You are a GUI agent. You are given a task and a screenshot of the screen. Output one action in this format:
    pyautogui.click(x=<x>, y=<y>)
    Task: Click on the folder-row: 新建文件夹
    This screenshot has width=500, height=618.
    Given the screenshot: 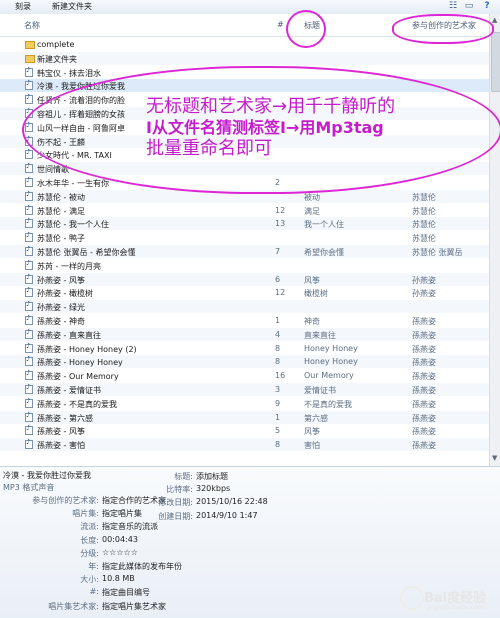 What is the action you would take?
    pyautogui.click(x=244, y=58)
    